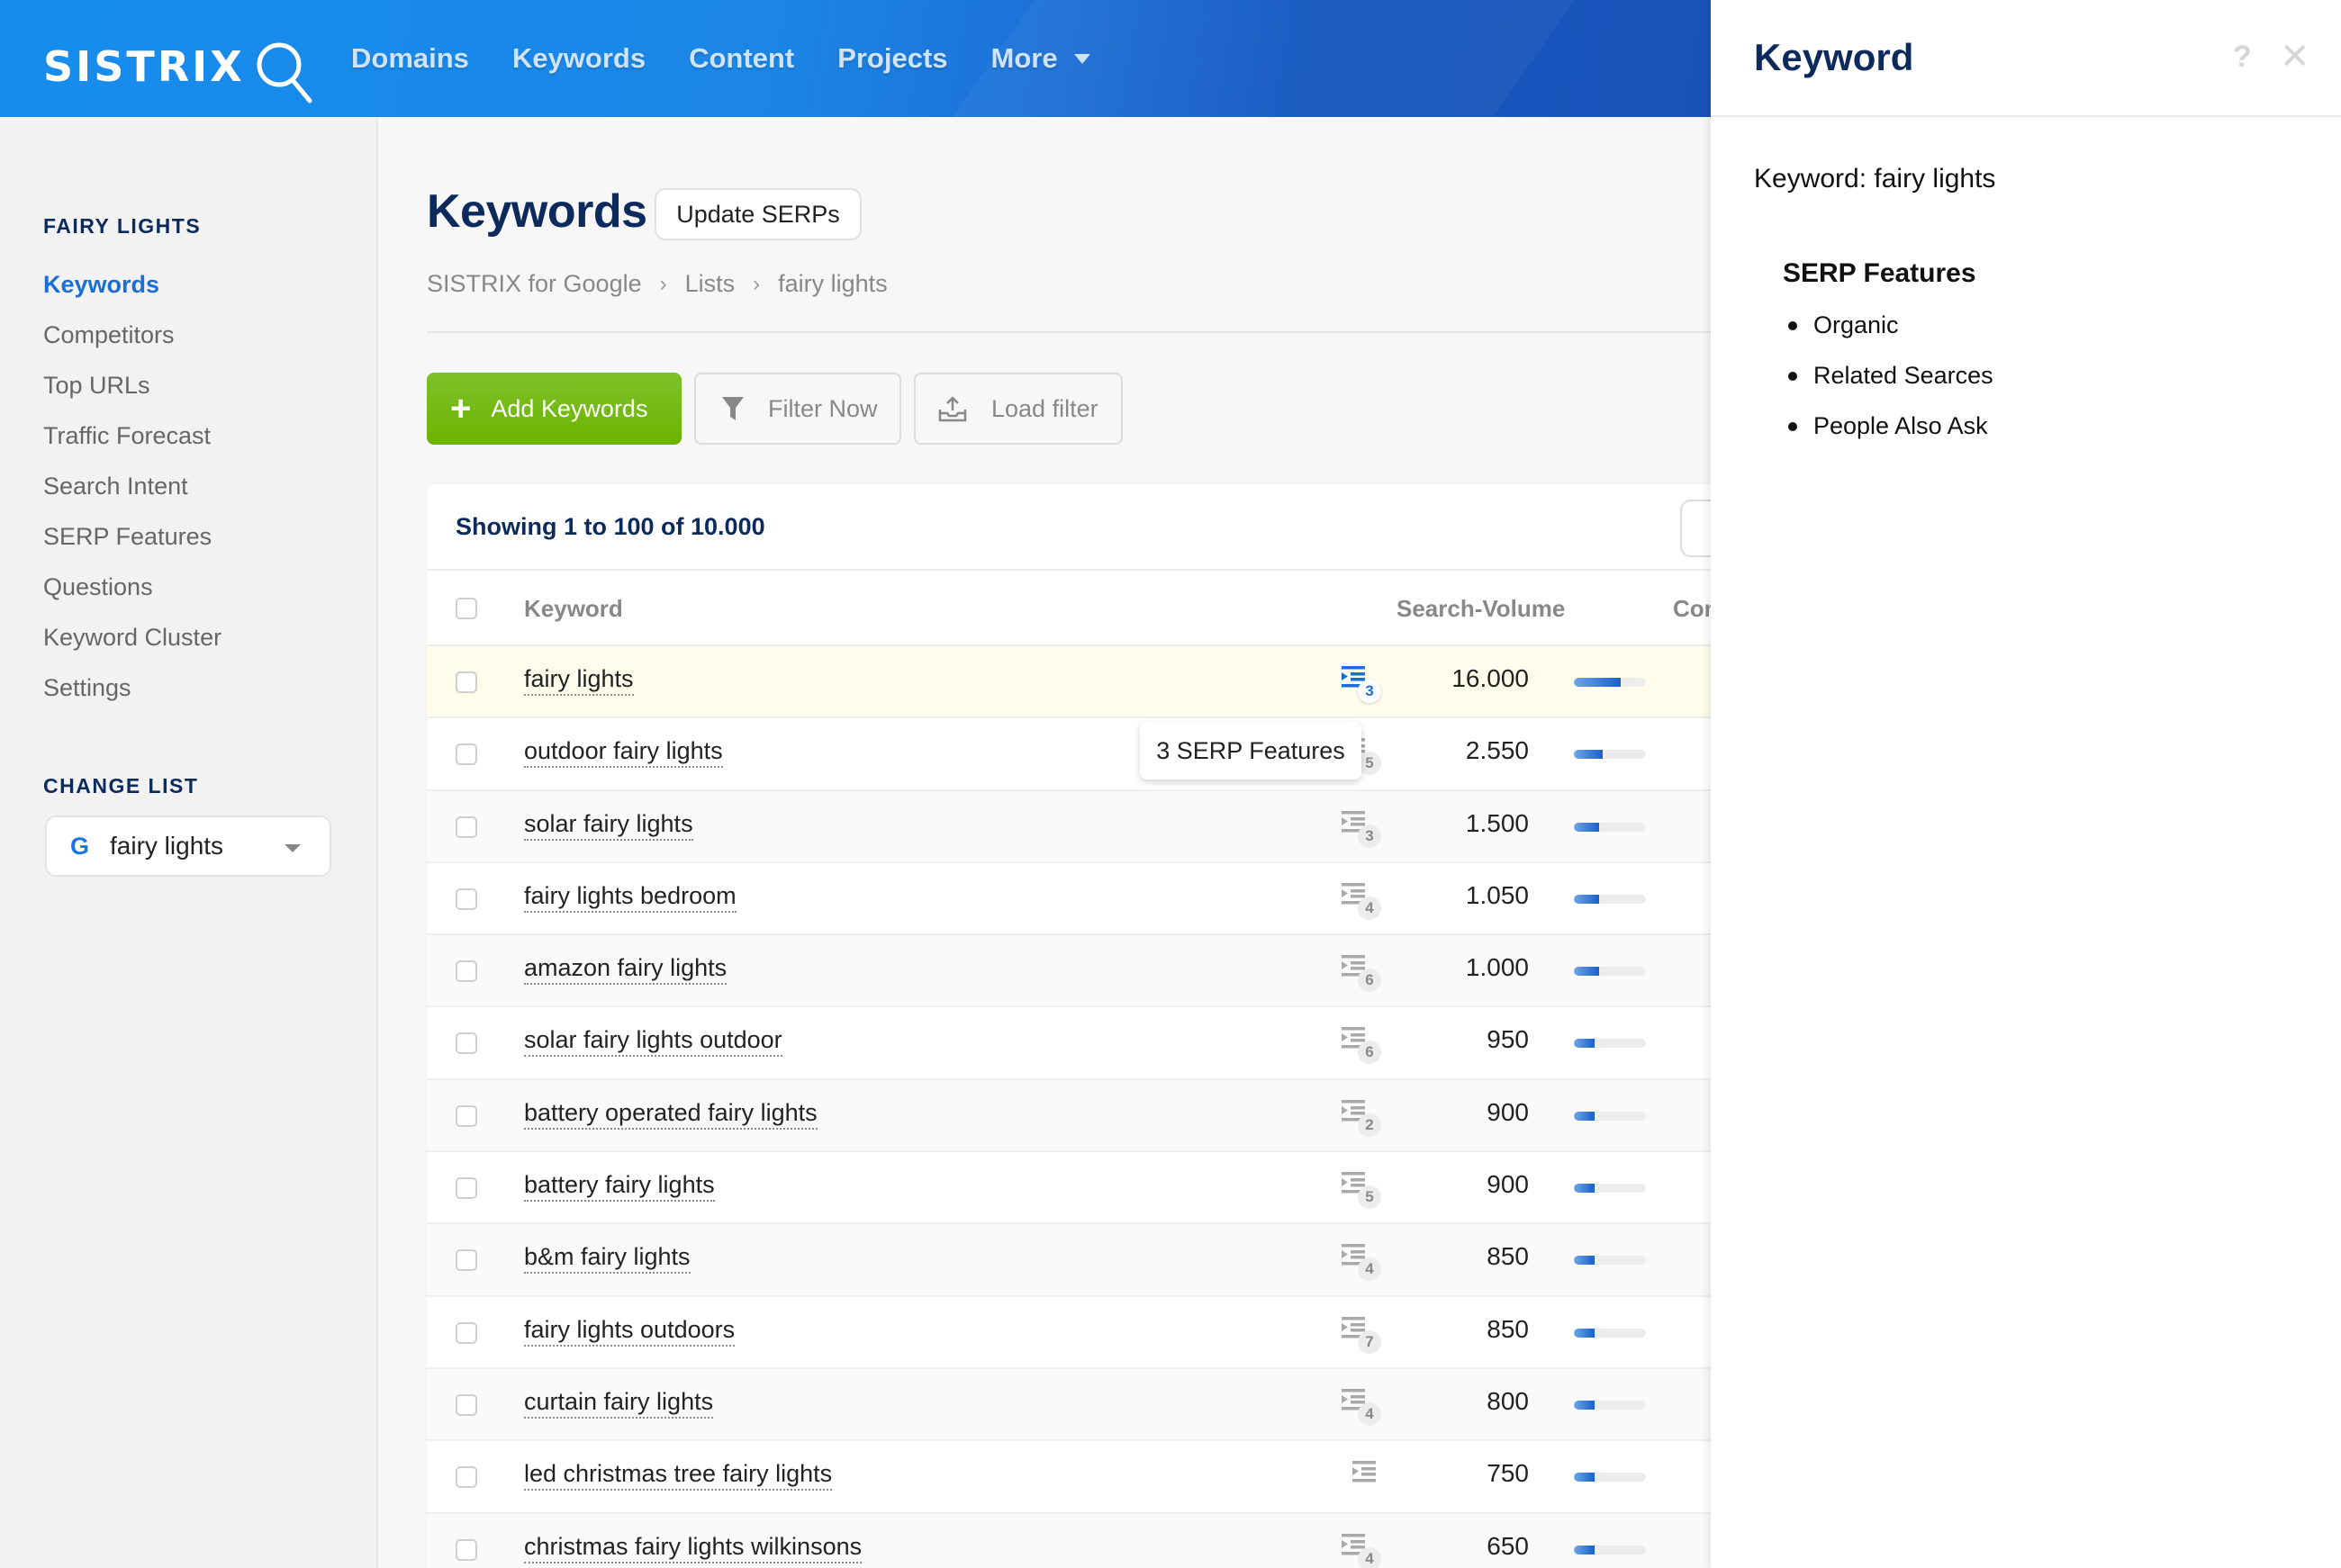  Describe the element at coordinates (741, 59) in the screenshot. I see `nav-content: Content` at that location.